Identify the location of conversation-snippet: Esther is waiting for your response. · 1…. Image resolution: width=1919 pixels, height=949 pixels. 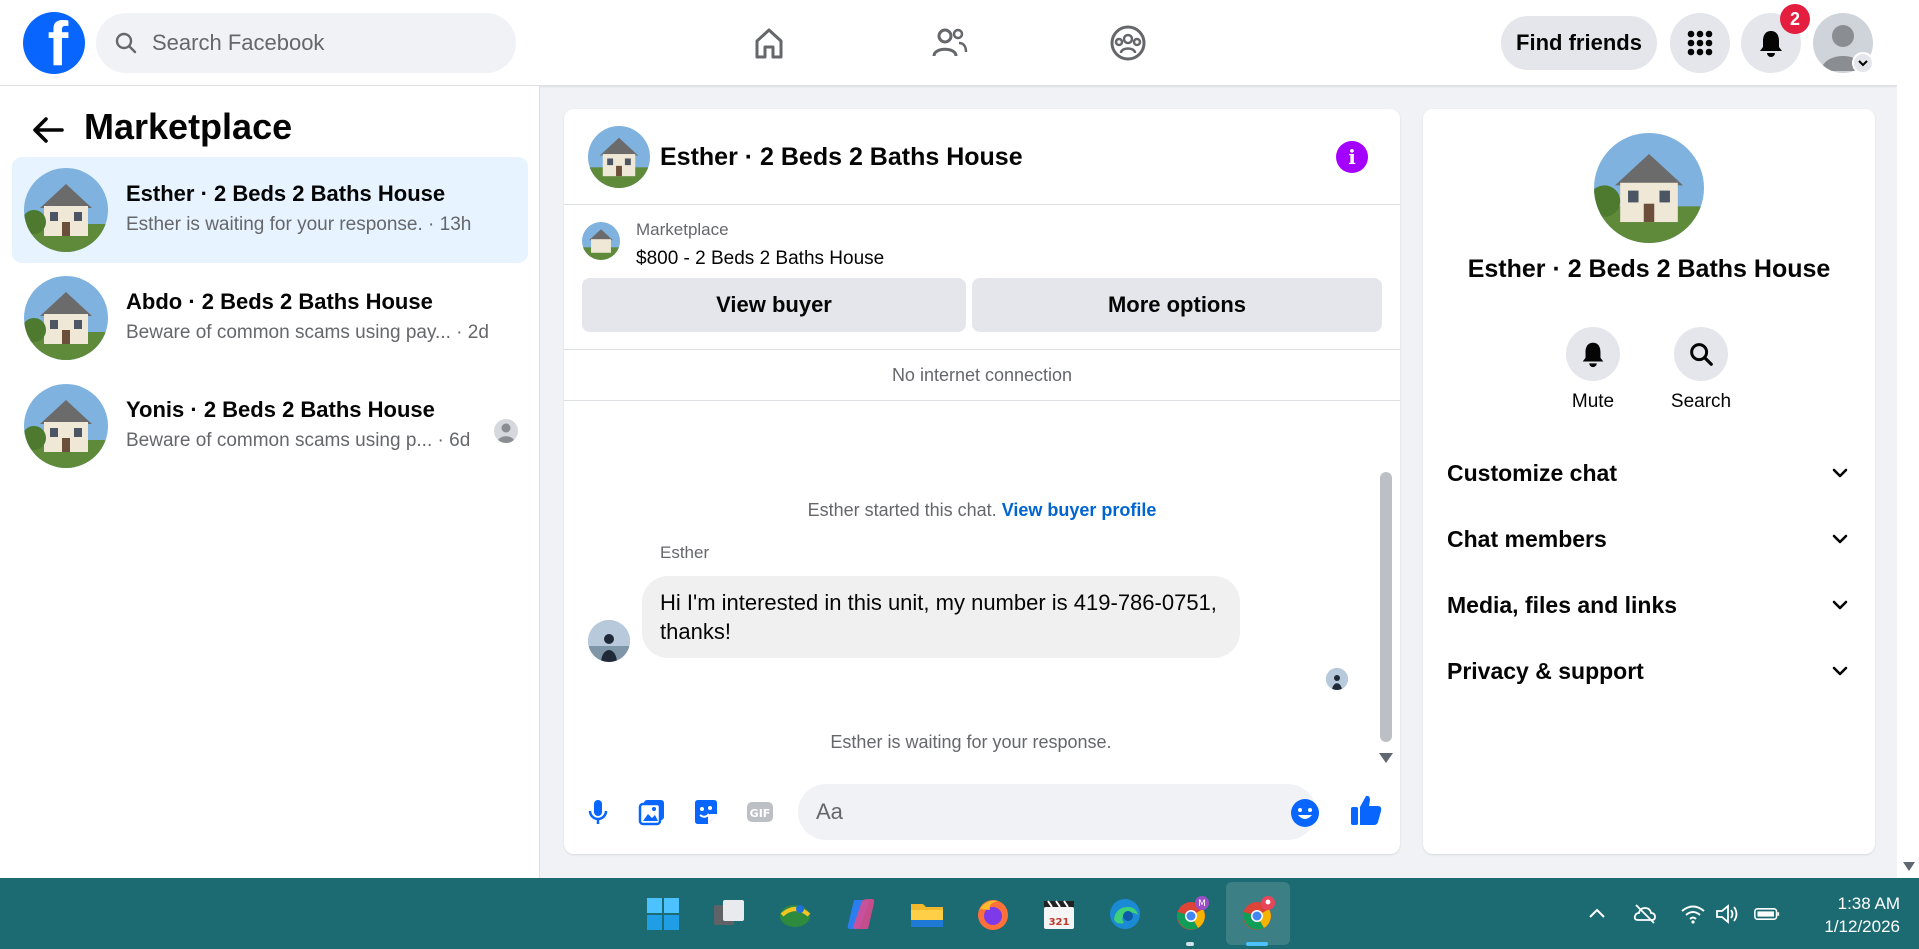
(299, 224).